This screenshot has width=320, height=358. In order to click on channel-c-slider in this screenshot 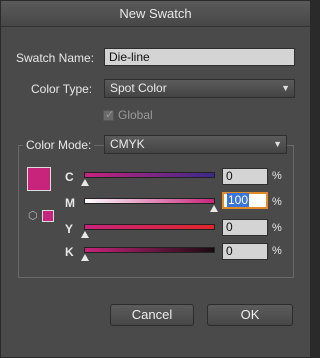, I will do `click(149, 175)`.